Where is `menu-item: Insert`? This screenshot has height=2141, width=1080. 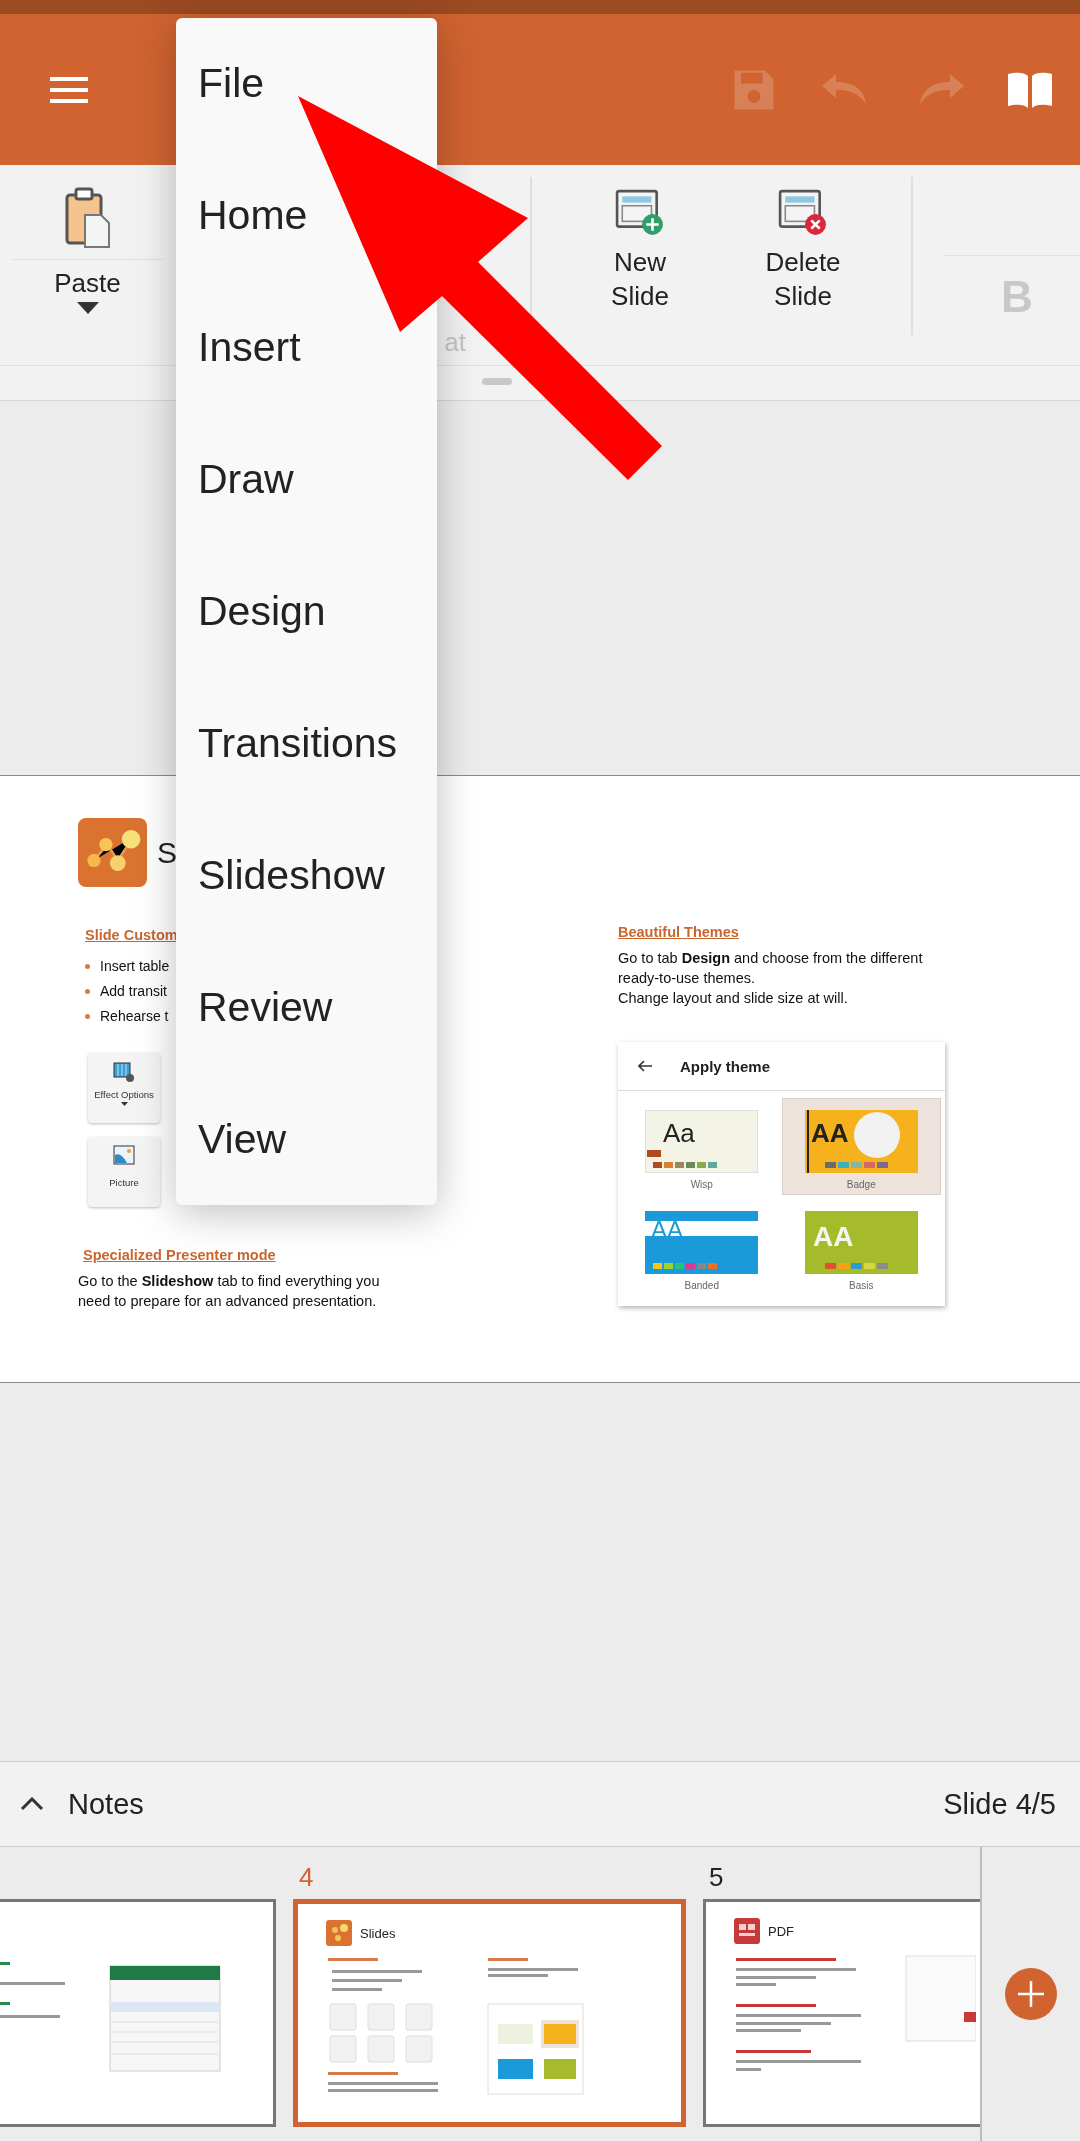
menu-item: Insert is located at coordinates (249, 347).